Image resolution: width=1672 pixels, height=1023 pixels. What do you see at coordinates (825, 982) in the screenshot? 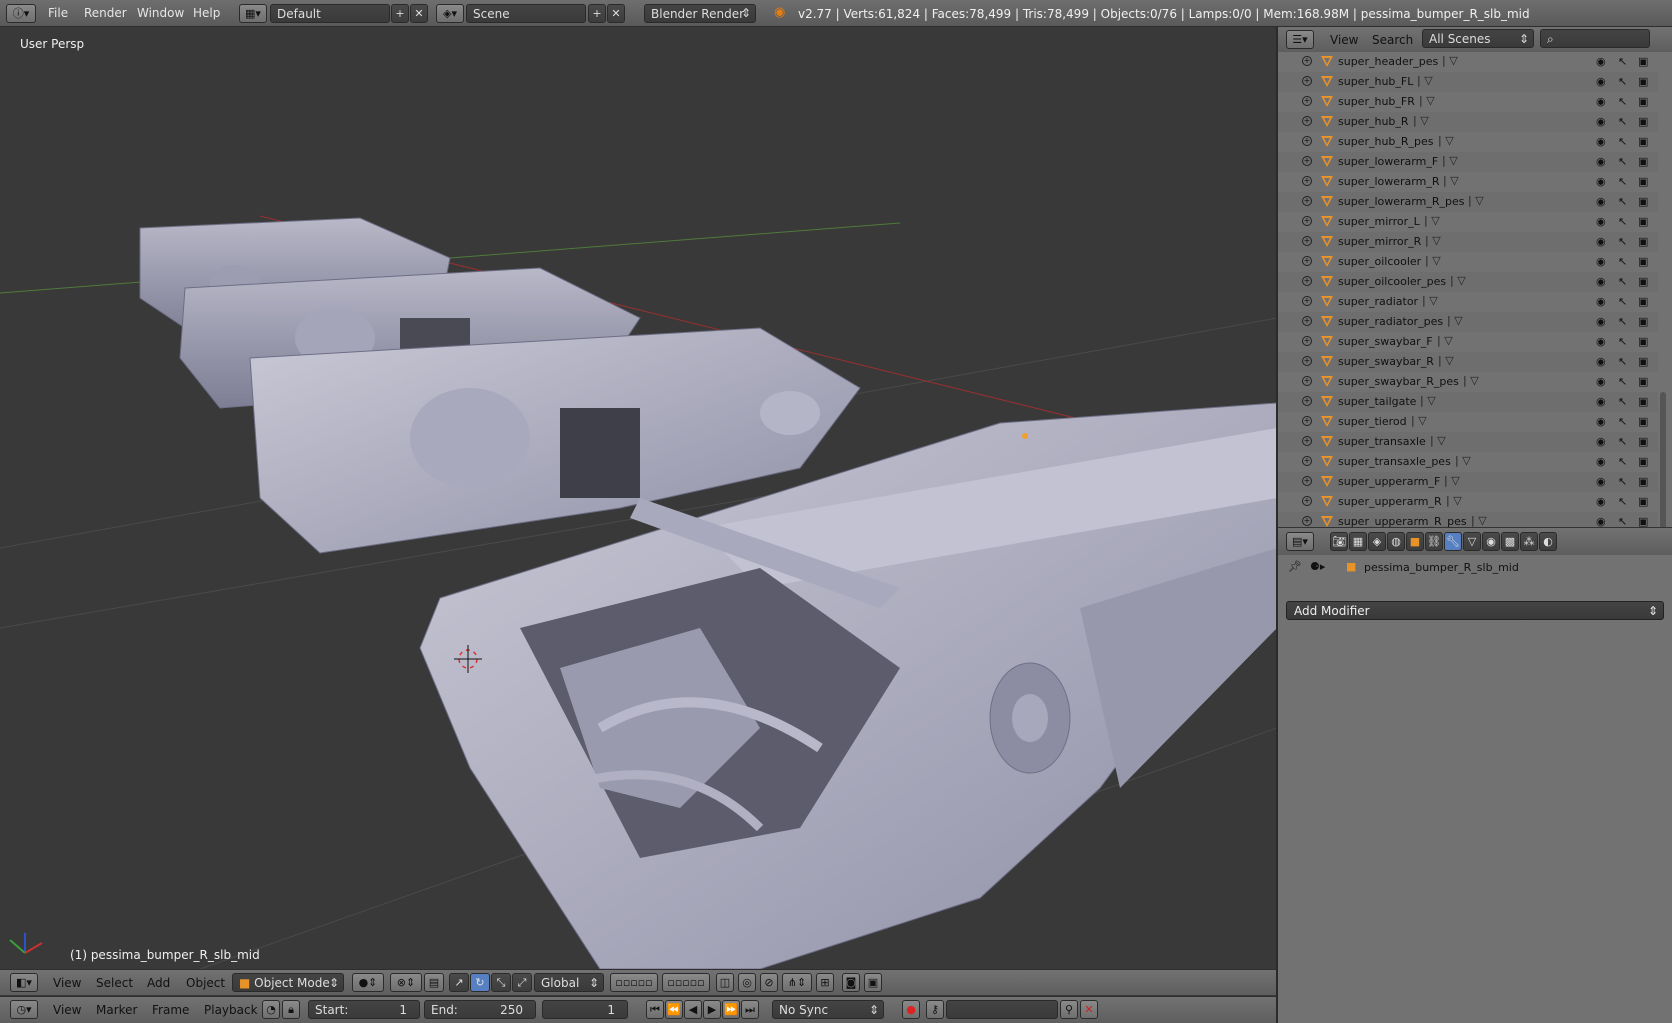
I see `snap-target-icon: ⊞` at bounding box center [825, 982].